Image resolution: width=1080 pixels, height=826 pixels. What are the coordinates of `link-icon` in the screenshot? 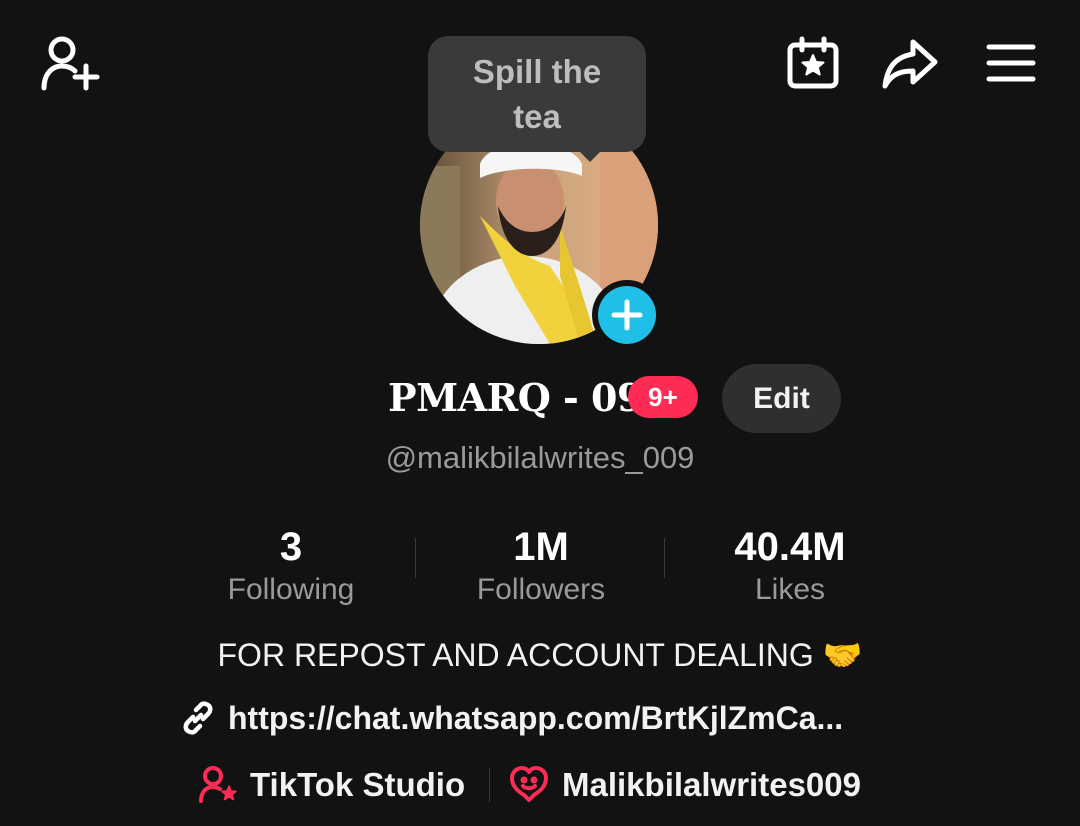 It's located at (198, 718).